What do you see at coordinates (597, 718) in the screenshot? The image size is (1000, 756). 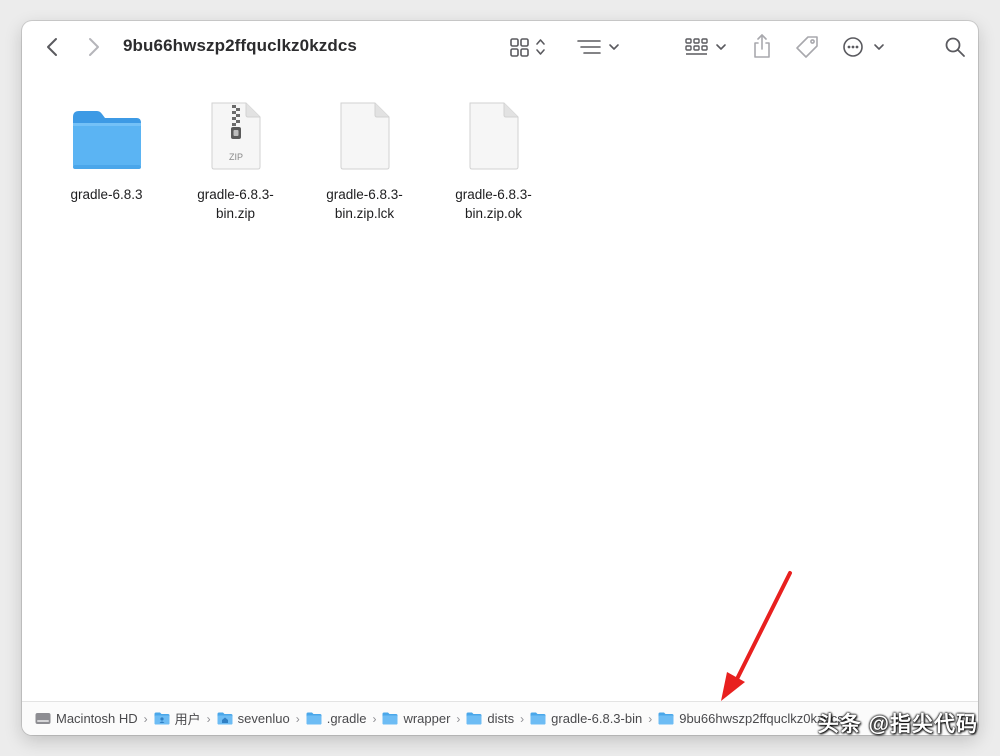 I see `path-item-label: gradle-6.8.3-bin` at bounding box center [597, 718].